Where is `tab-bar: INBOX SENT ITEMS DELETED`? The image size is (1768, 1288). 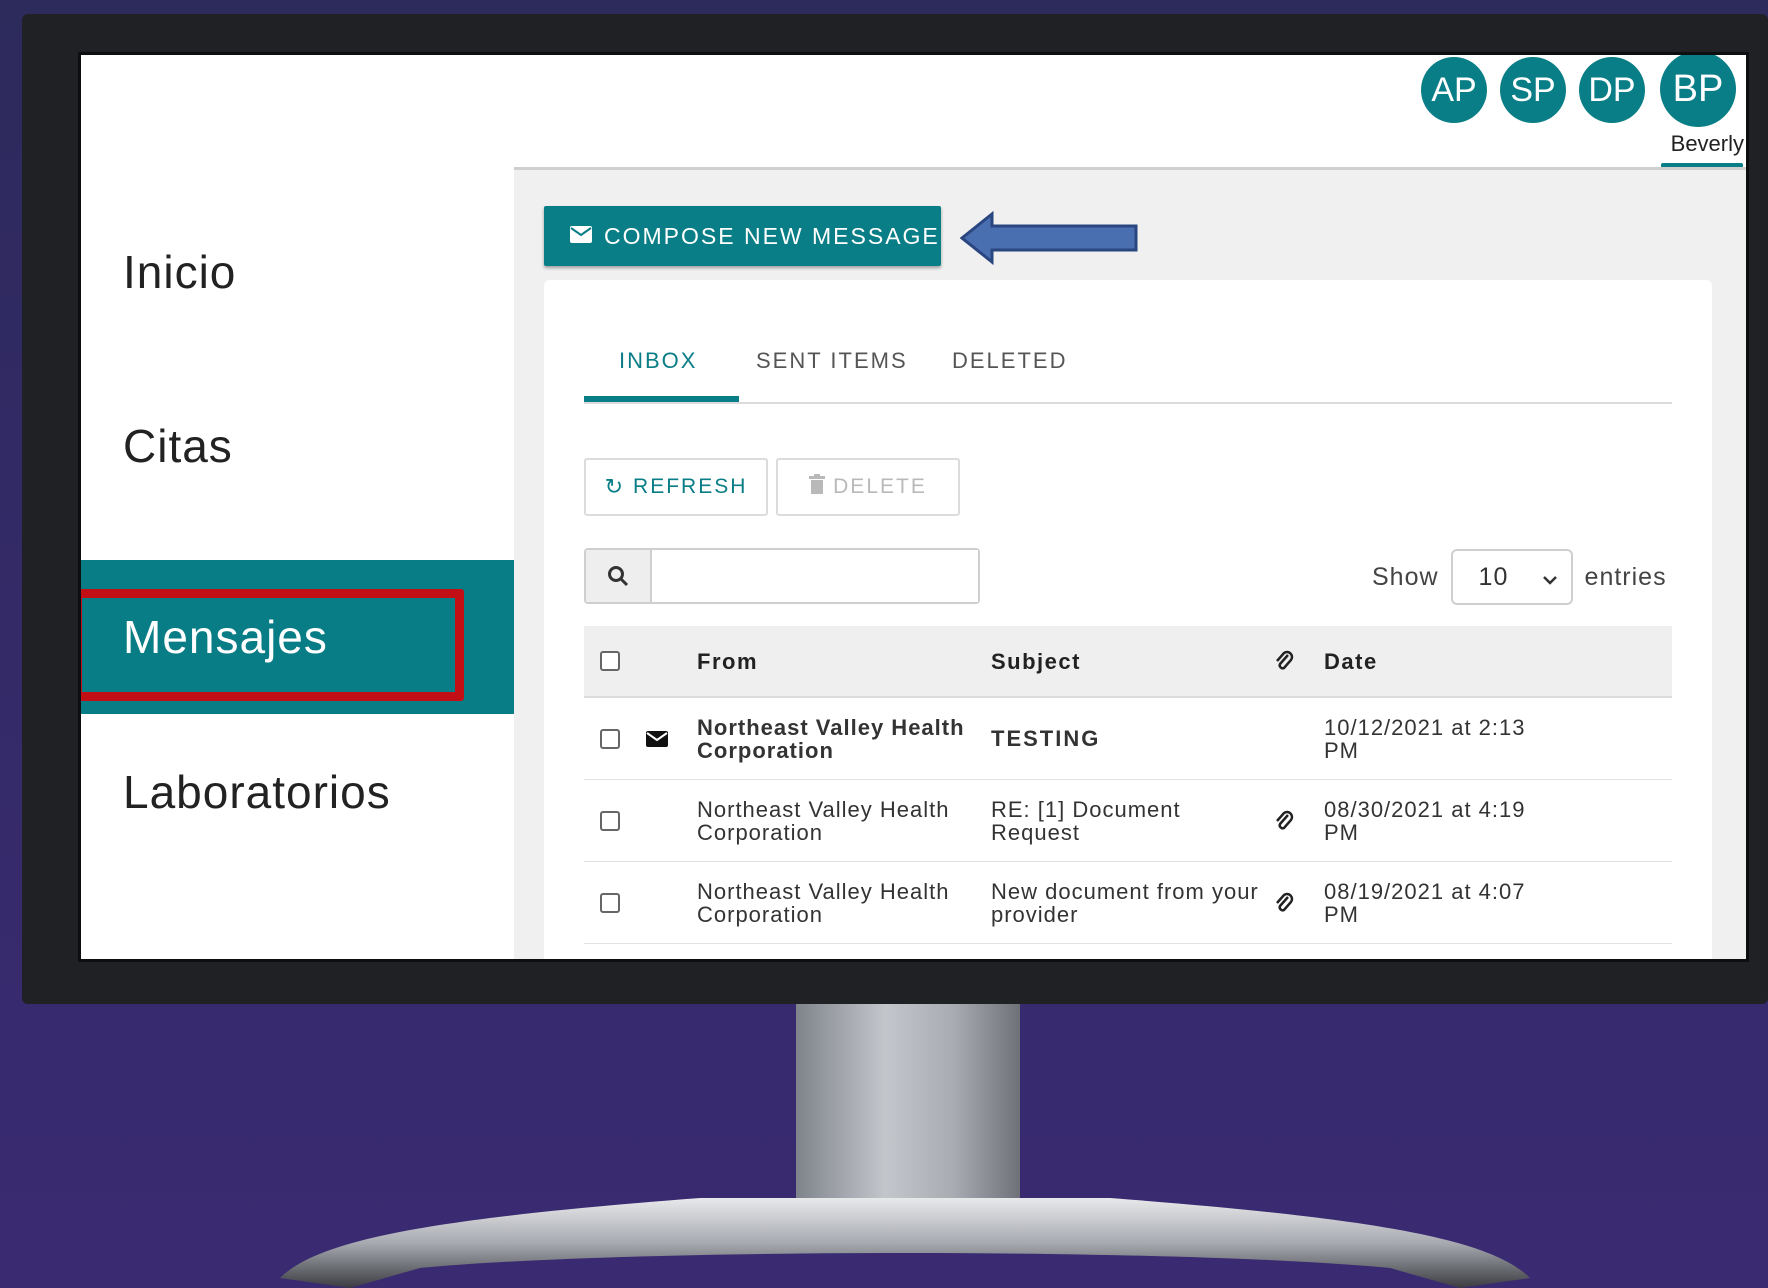 tab-bar: INBOX SENT ITEMS DELETED is located at coordinates (1128, 362).